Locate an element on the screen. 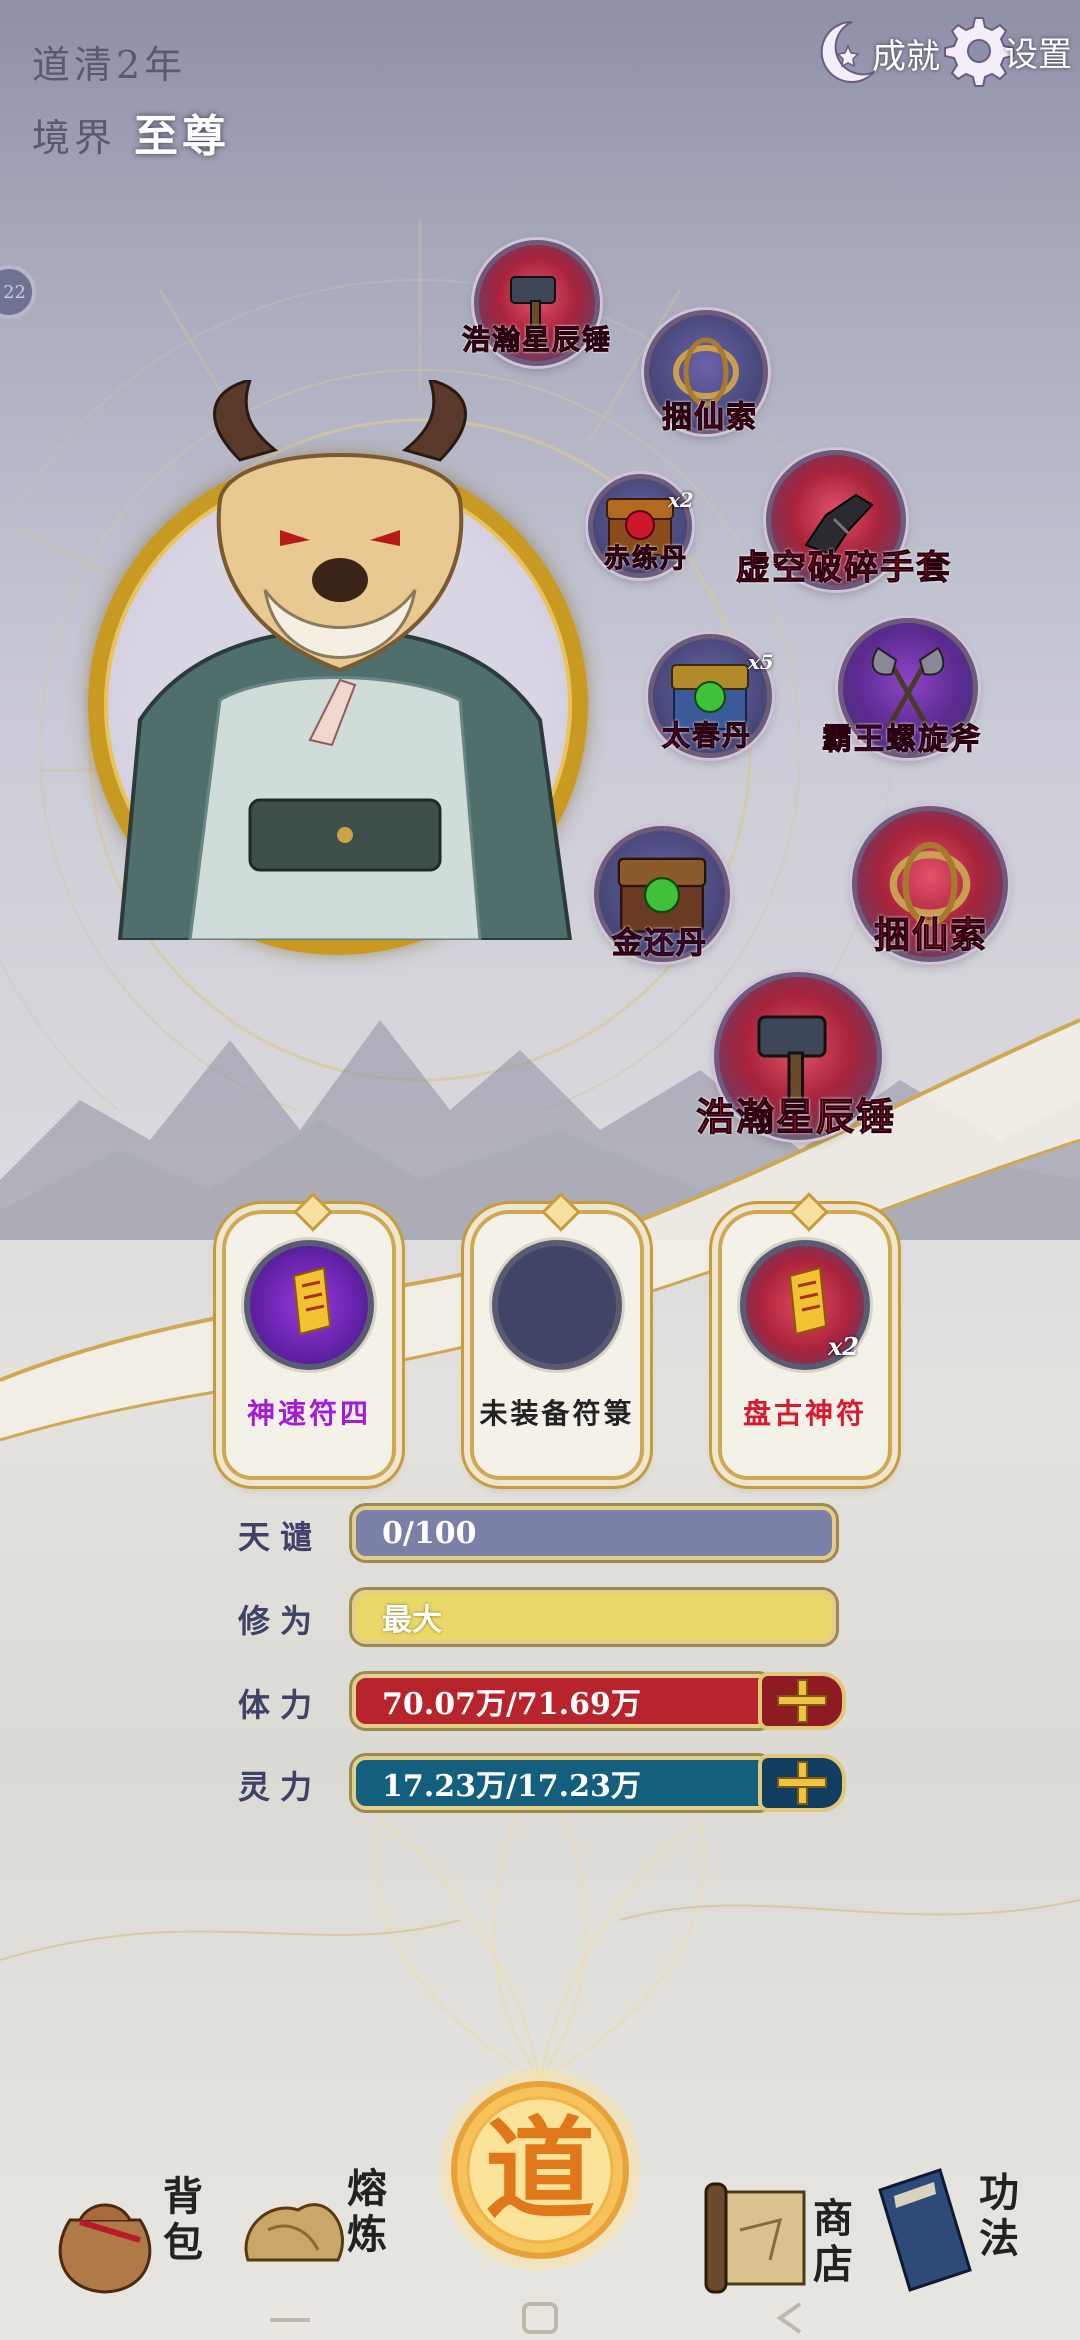 The width and height of the screenshot is (1080, 2340). stat-xiuwei-value: 最大 is located at coordinates (412, 1620).